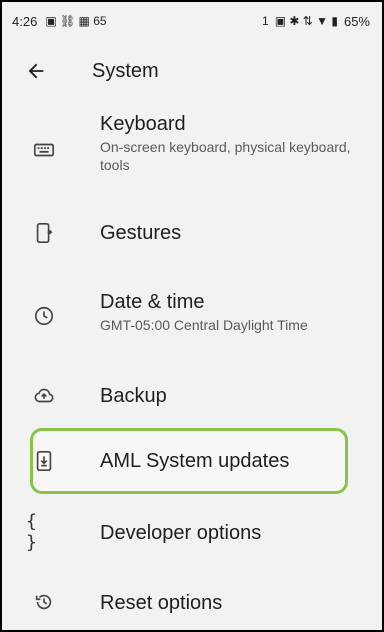 Image resolution: width=384 pixels, height=632 pixels. Describe the element at coordinates (133, 396) in the screenshot. I see `settings-item-title: Backup` at that location.